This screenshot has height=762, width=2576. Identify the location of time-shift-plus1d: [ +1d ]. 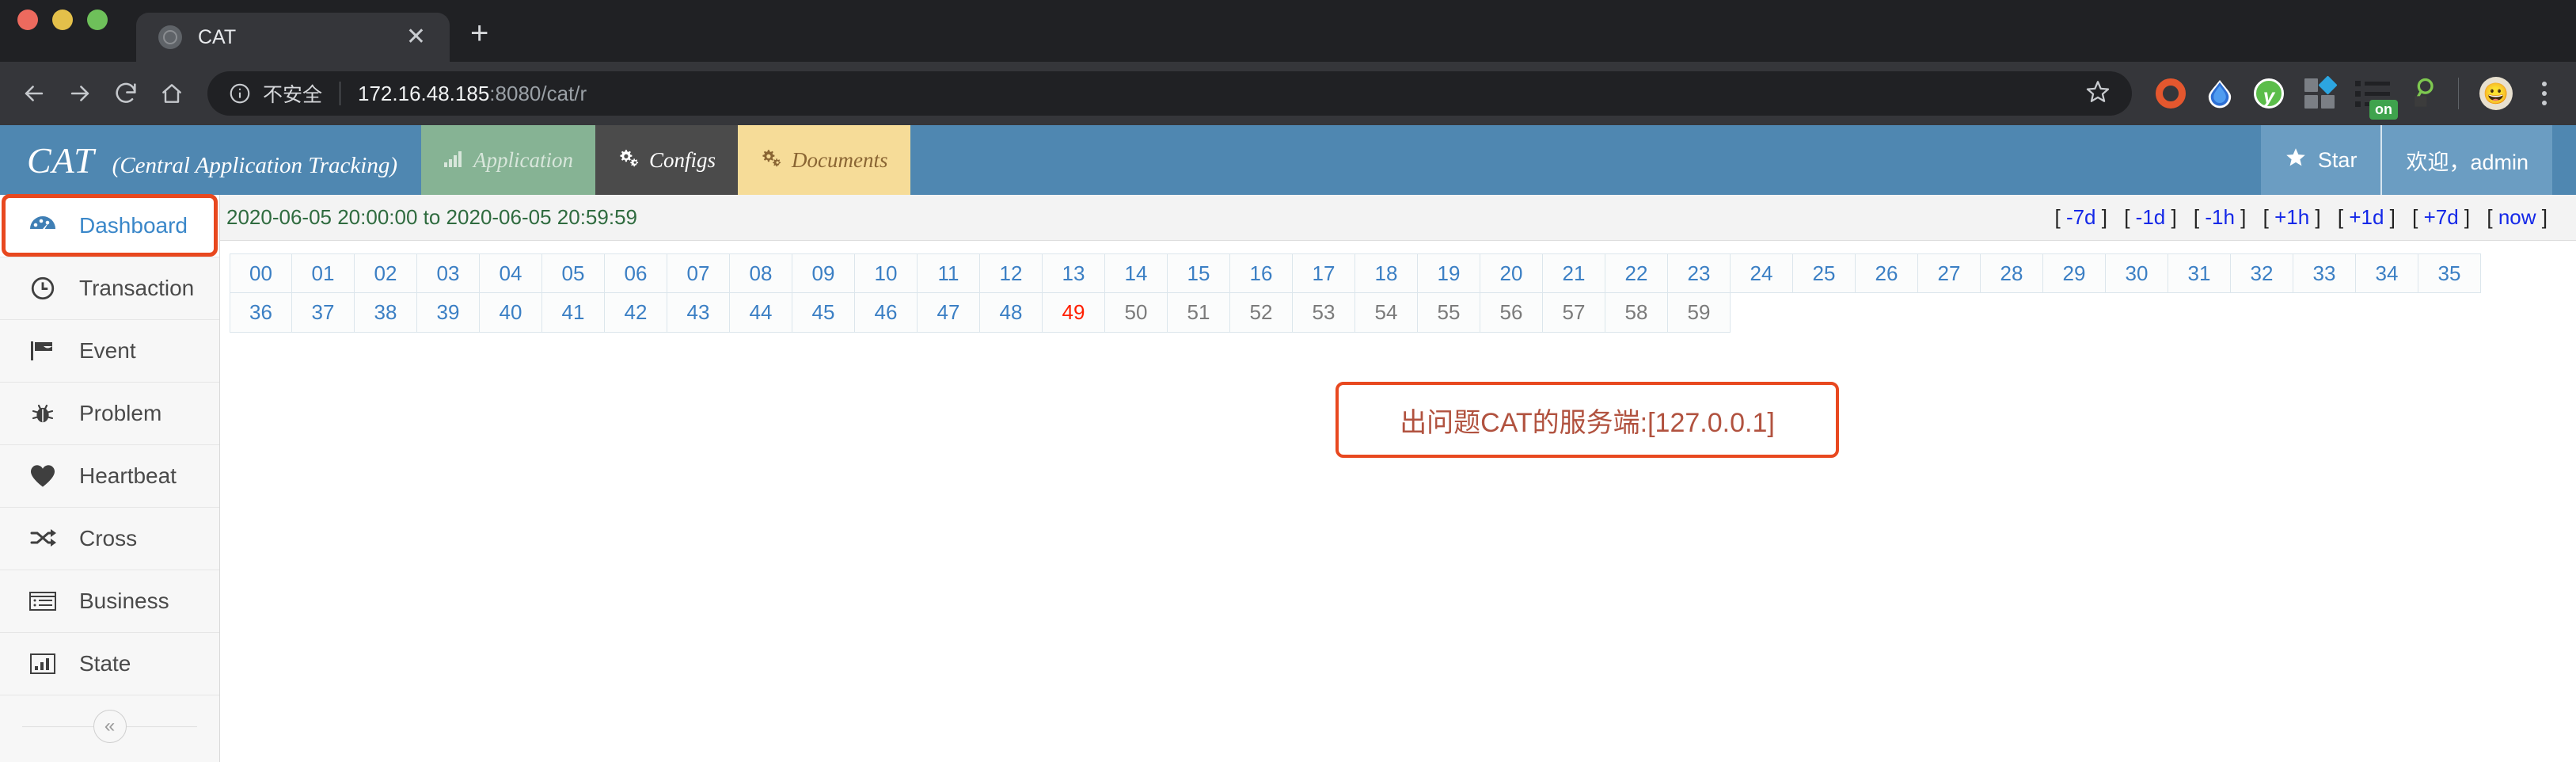
(2367, 217).